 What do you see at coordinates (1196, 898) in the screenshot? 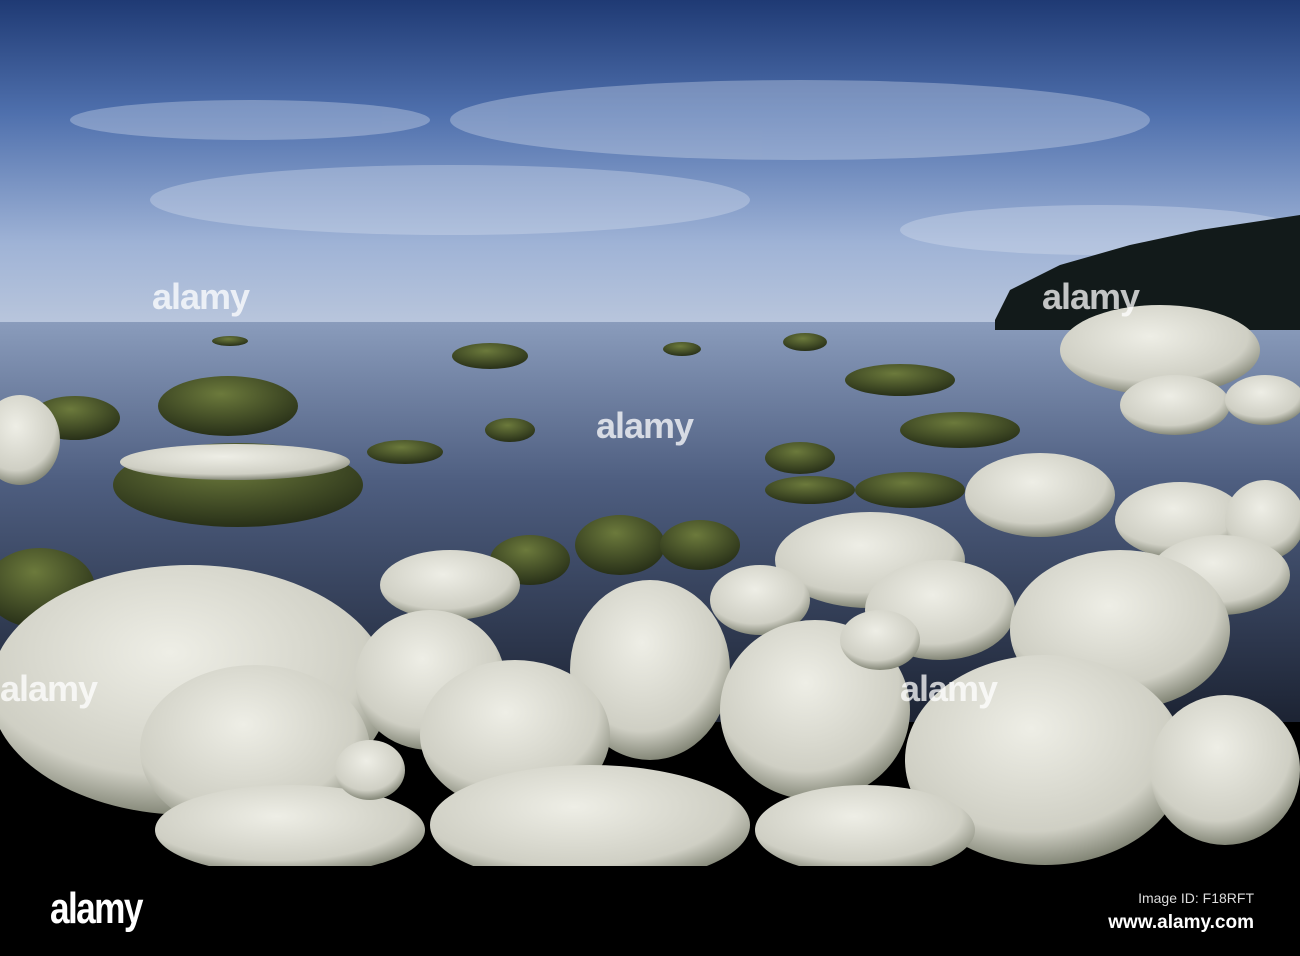
I see `image-id: Image ID: F18RFT` at bounding box center [1196, 898].